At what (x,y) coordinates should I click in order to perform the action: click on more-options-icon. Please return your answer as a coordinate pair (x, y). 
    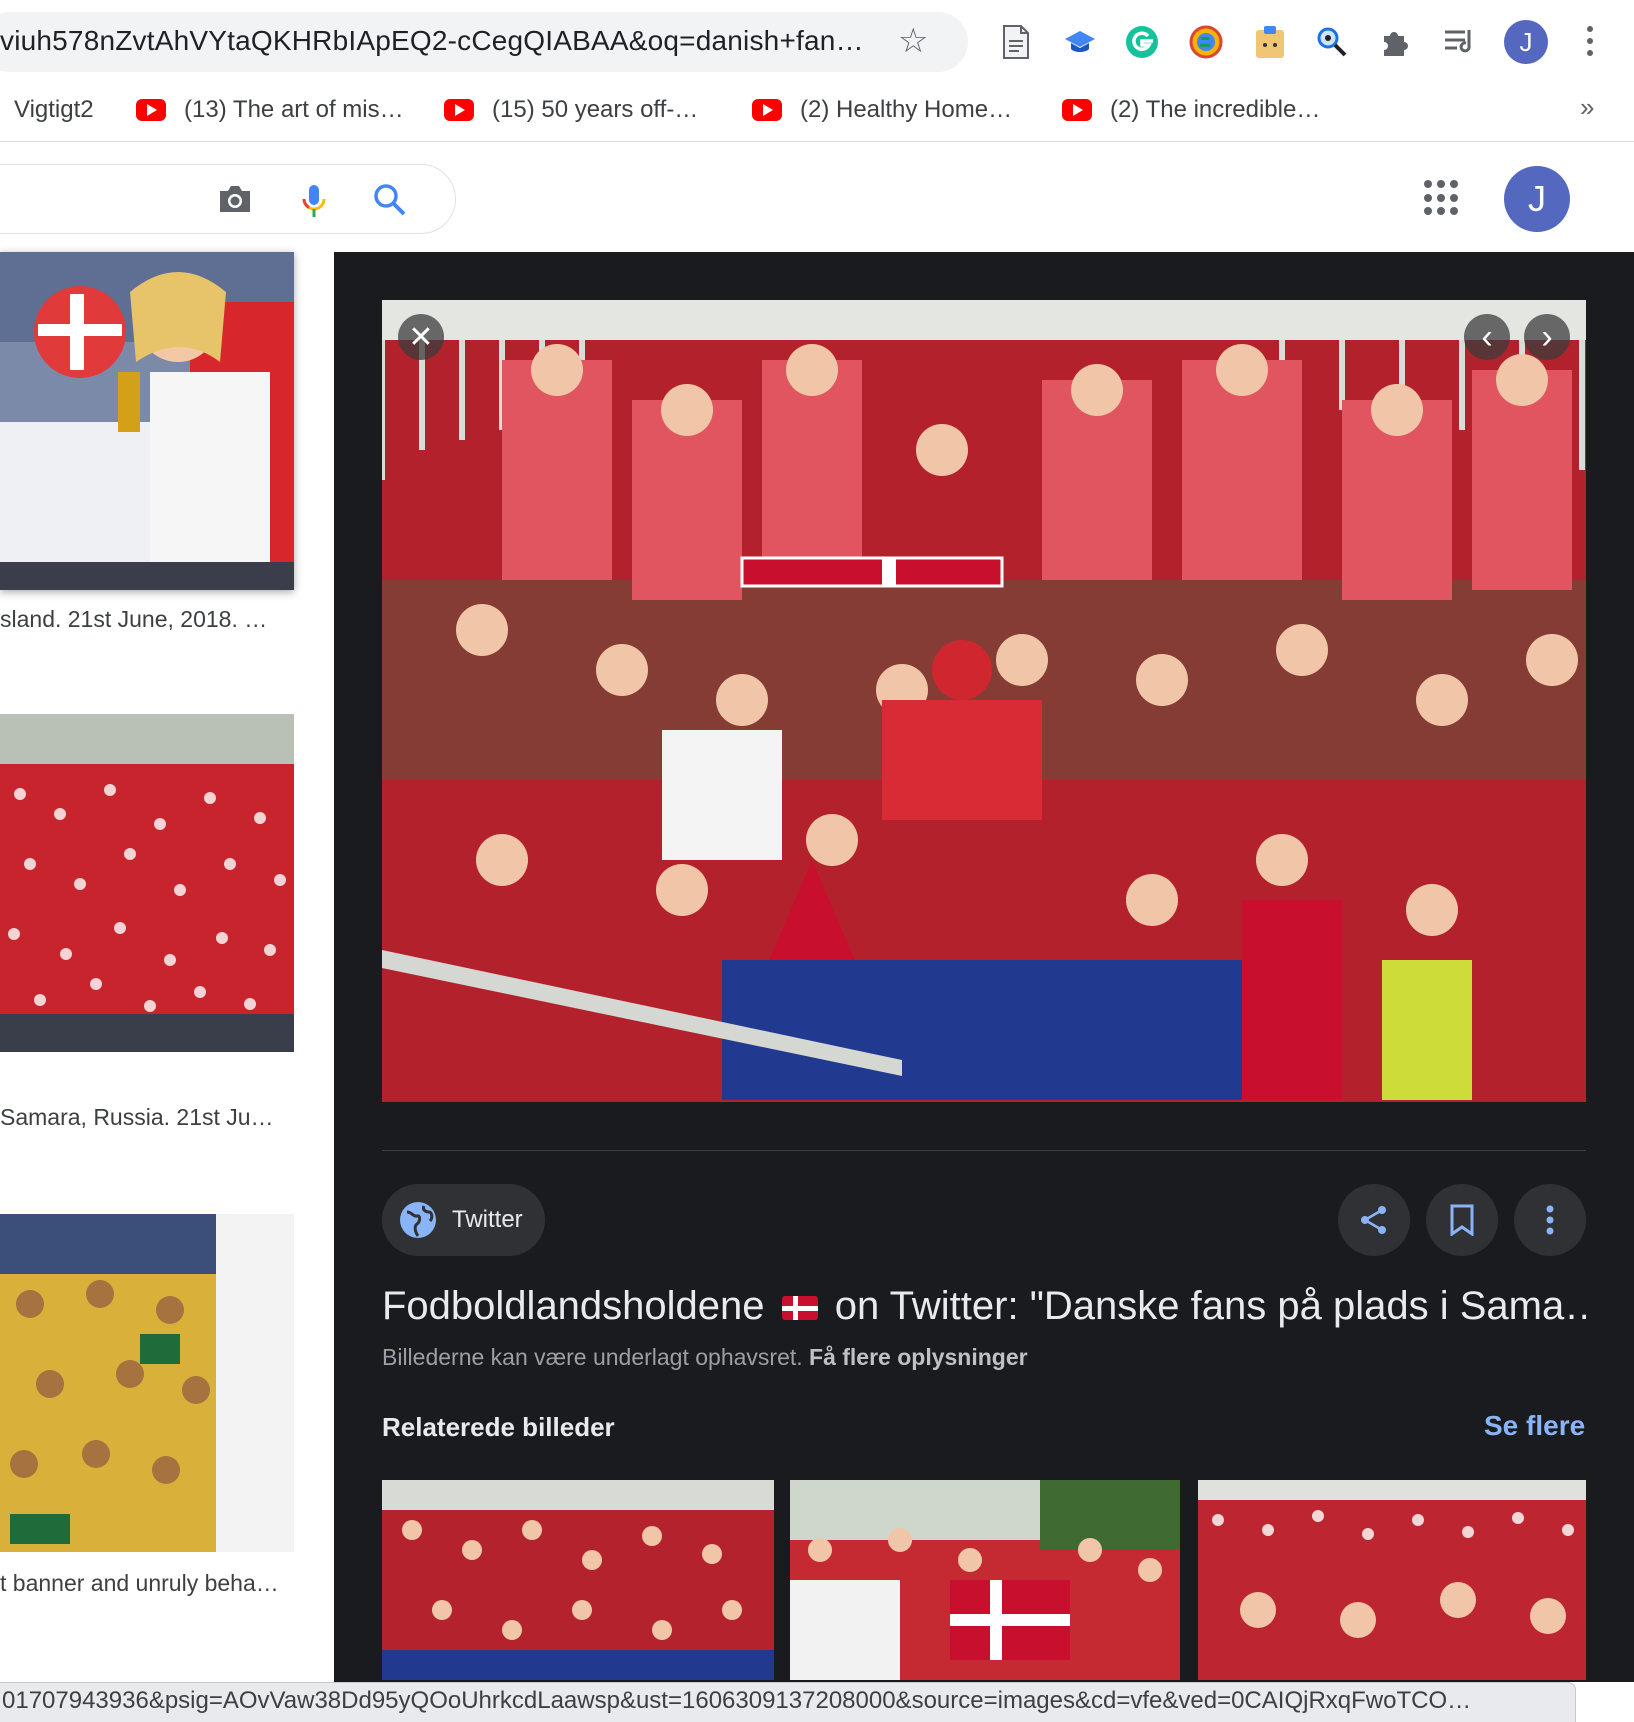
    Looking at the image, I should click on (1550, 1220).